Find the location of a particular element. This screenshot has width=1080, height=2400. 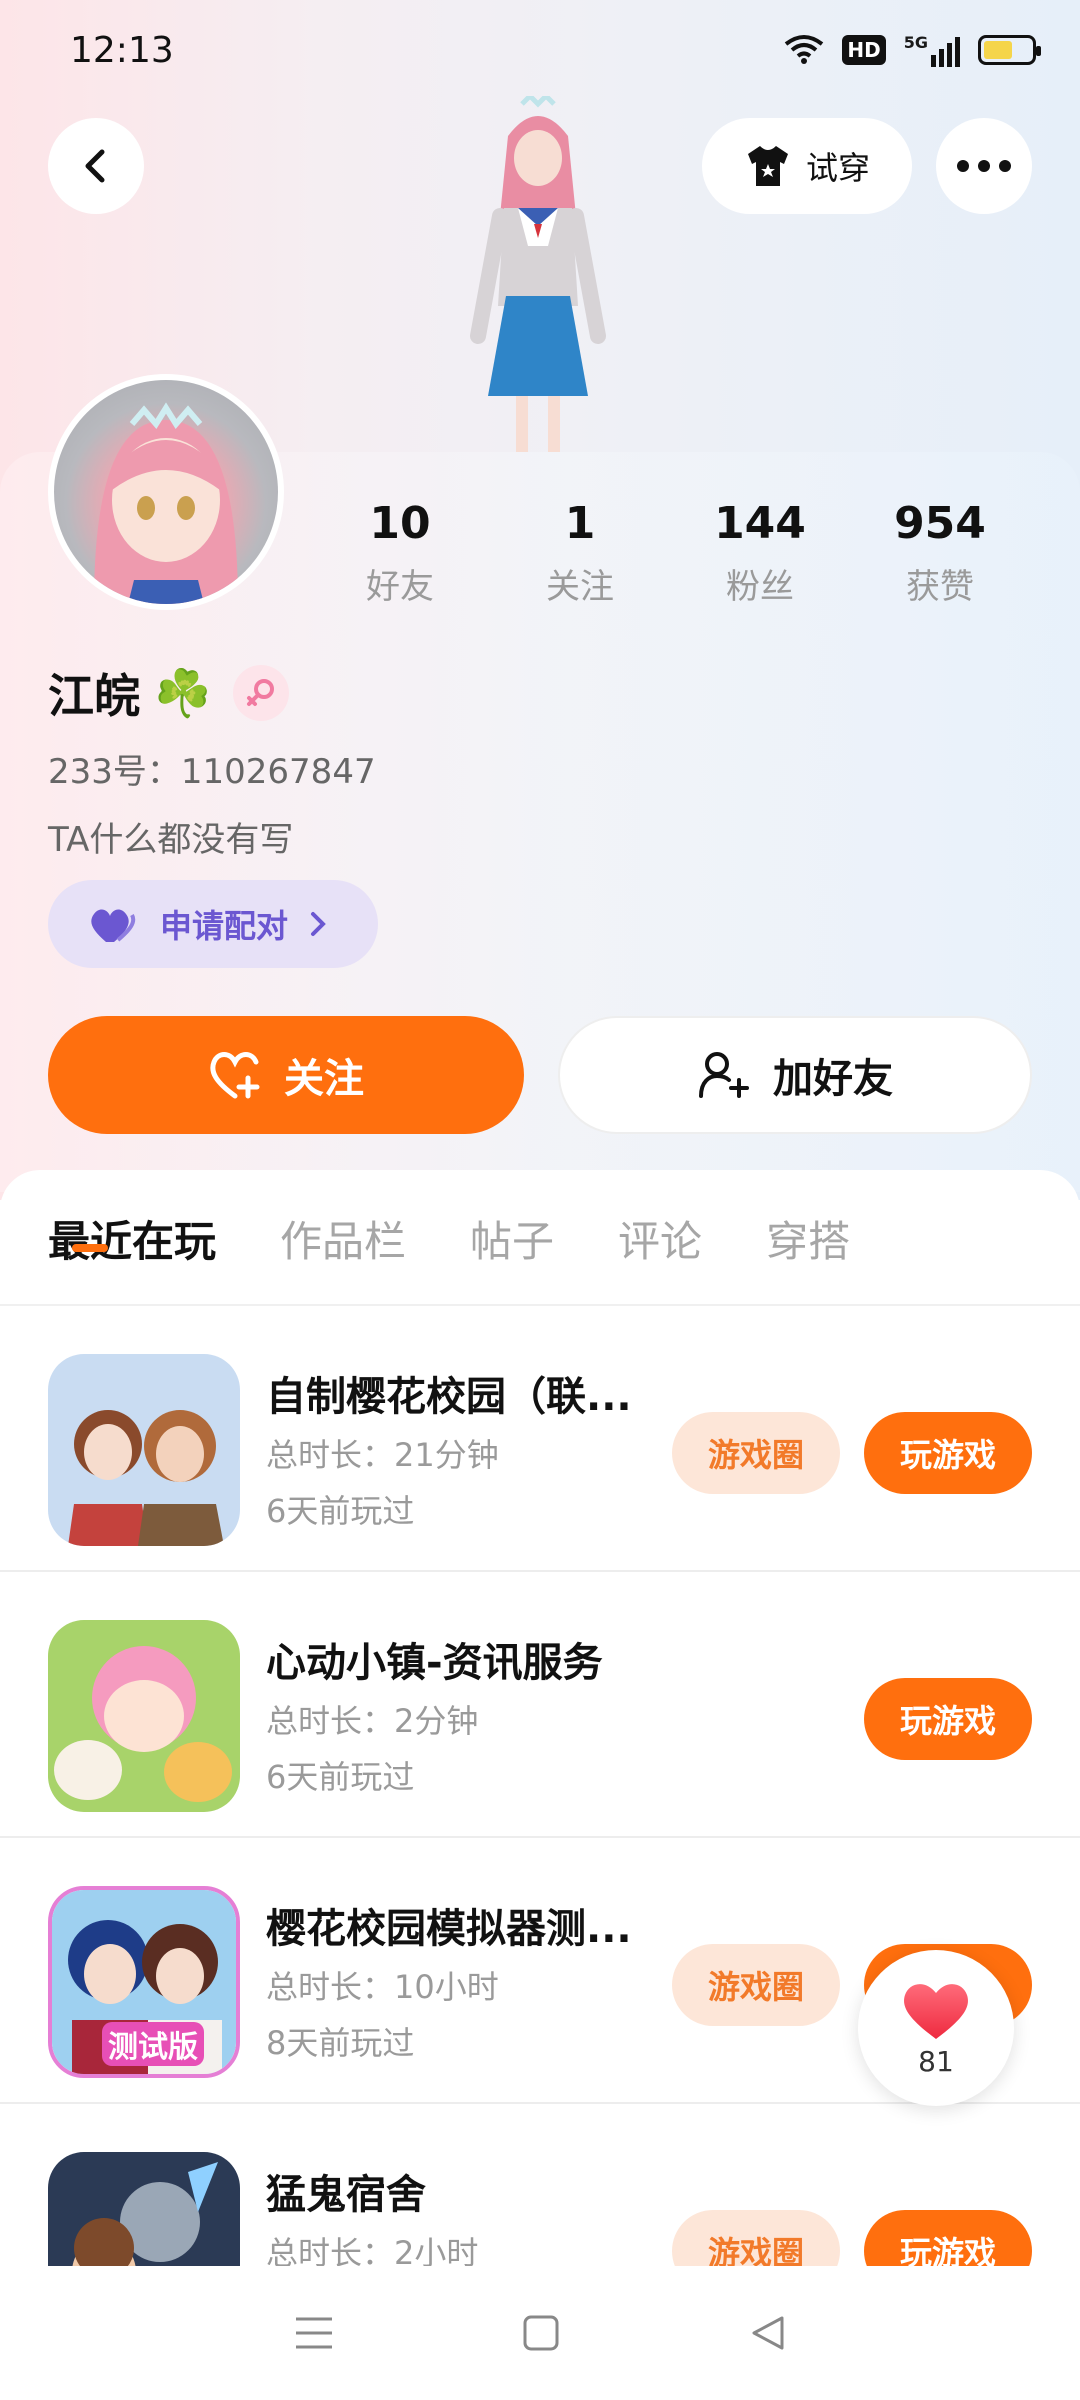

stat-following: 1 关注 is located at coordinates (580, 553).